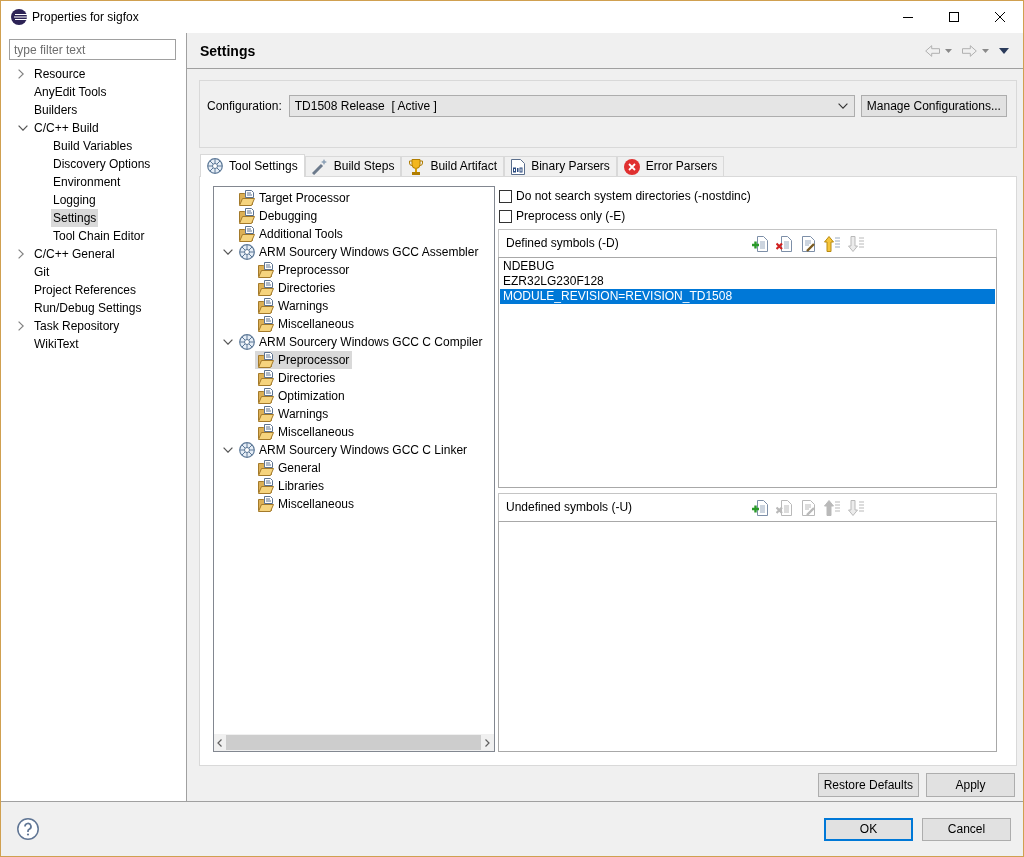  Describe the element at coordinates (301, 396) in the screenshot. I see `tree-item: Optimization` at that location.